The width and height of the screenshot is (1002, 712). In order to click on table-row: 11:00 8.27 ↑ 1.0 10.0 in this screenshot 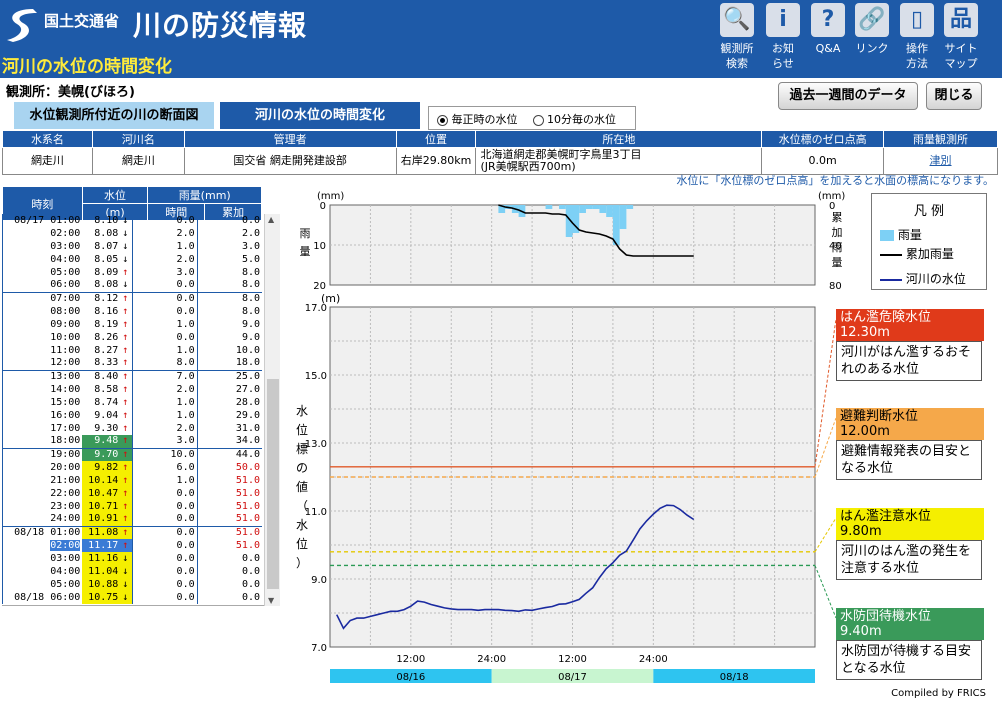, I will do `click(132, 350)`.